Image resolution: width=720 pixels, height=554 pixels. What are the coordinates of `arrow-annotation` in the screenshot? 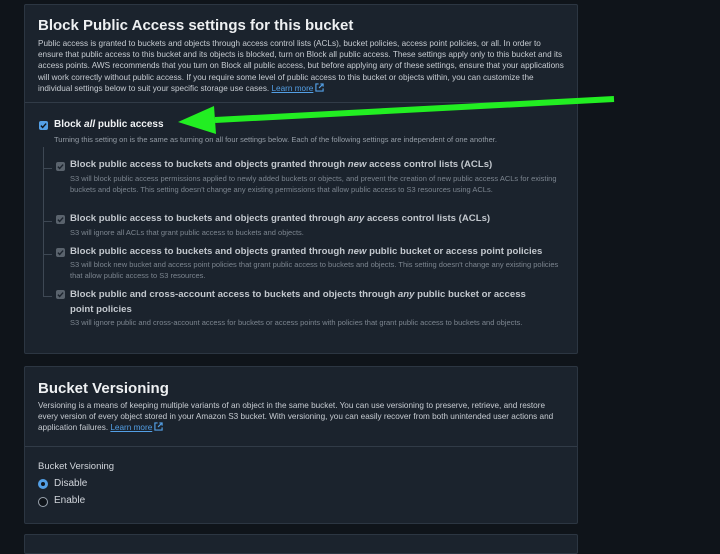 It's located at (396, 115).